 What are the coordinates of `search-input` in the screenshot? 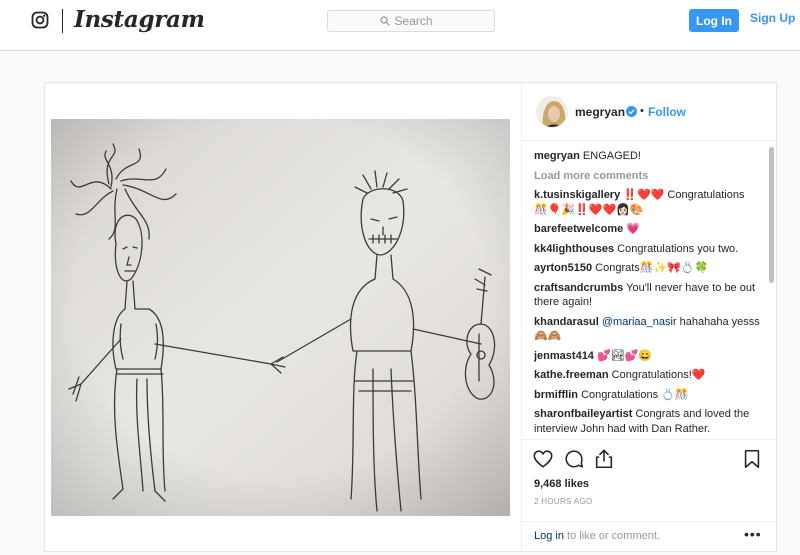 It's located at (418, 21).